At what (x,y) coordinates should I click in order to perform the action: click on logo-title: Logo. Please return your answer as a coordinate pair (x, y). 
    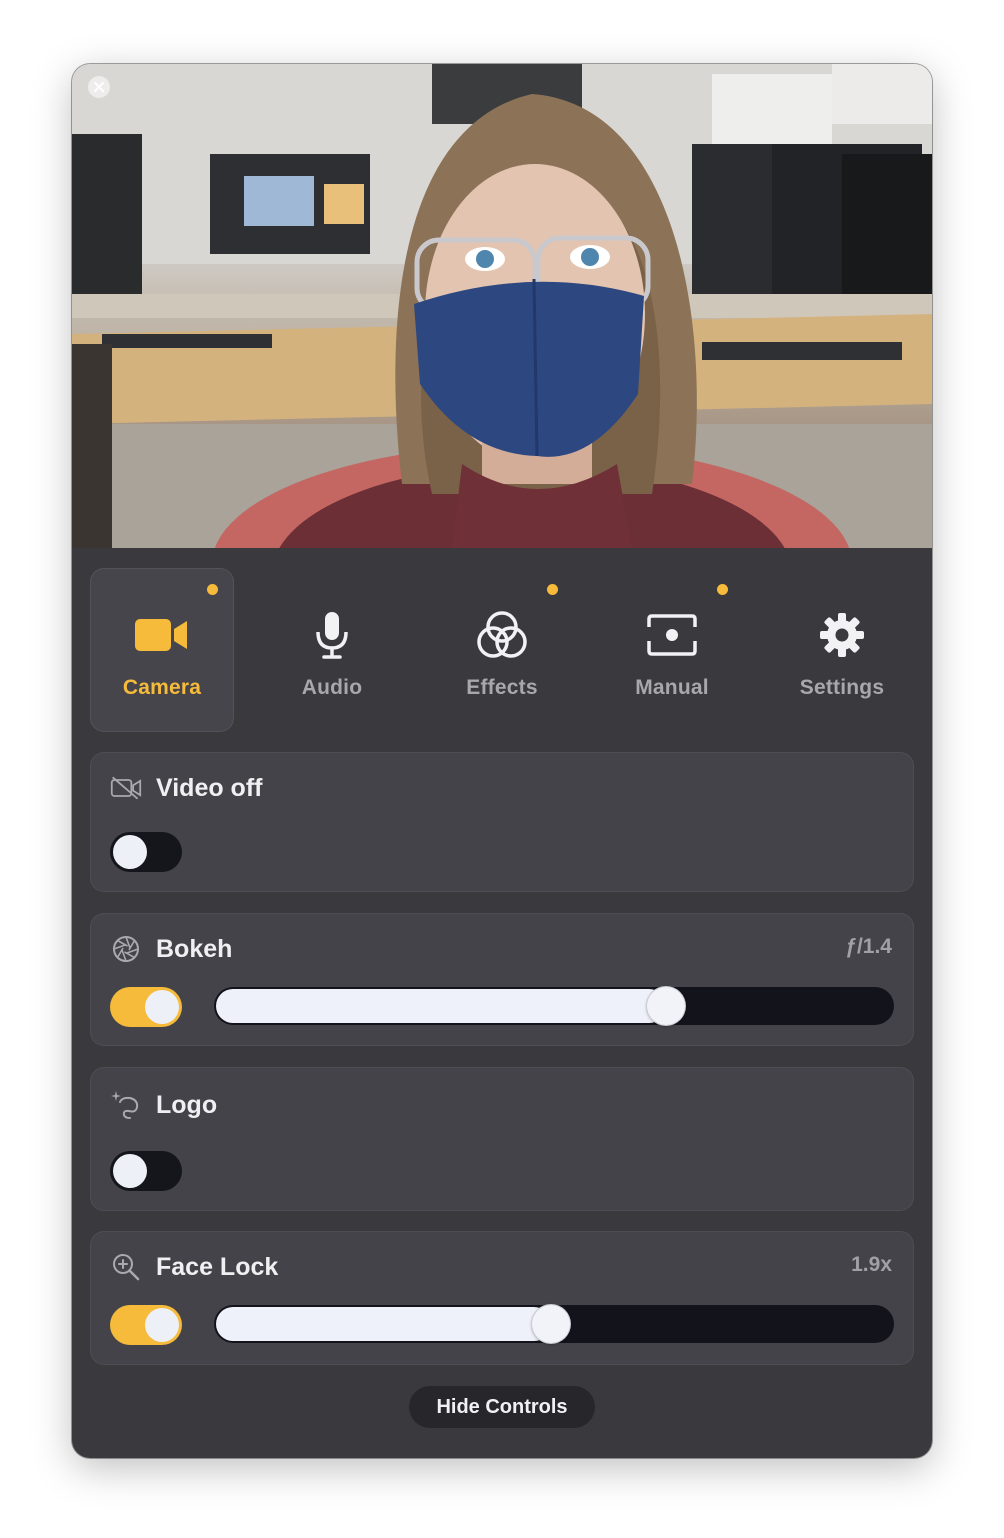
    Looking at the image, I should click on (187, 1104).